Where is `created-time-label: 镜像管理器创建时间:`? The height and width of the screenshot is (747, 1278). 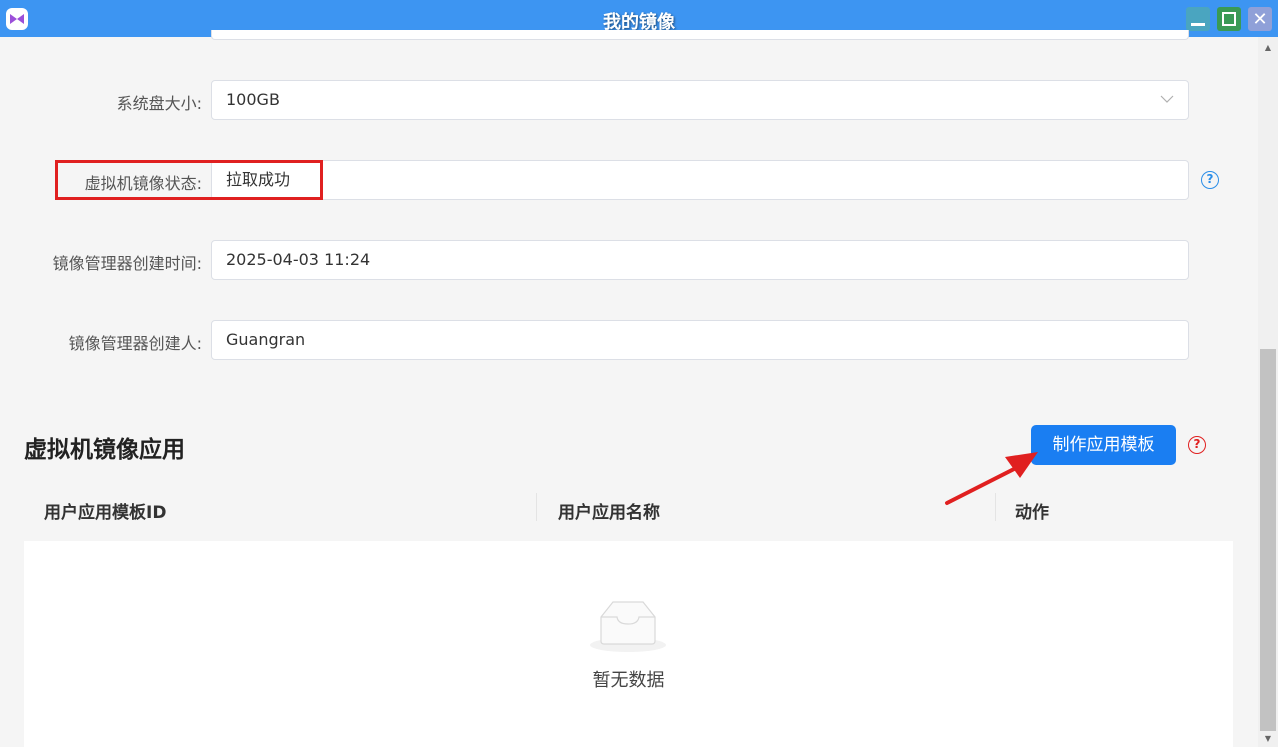 created-time-label: 镜像管理器创建时间: is located at coordinates (127, 263).